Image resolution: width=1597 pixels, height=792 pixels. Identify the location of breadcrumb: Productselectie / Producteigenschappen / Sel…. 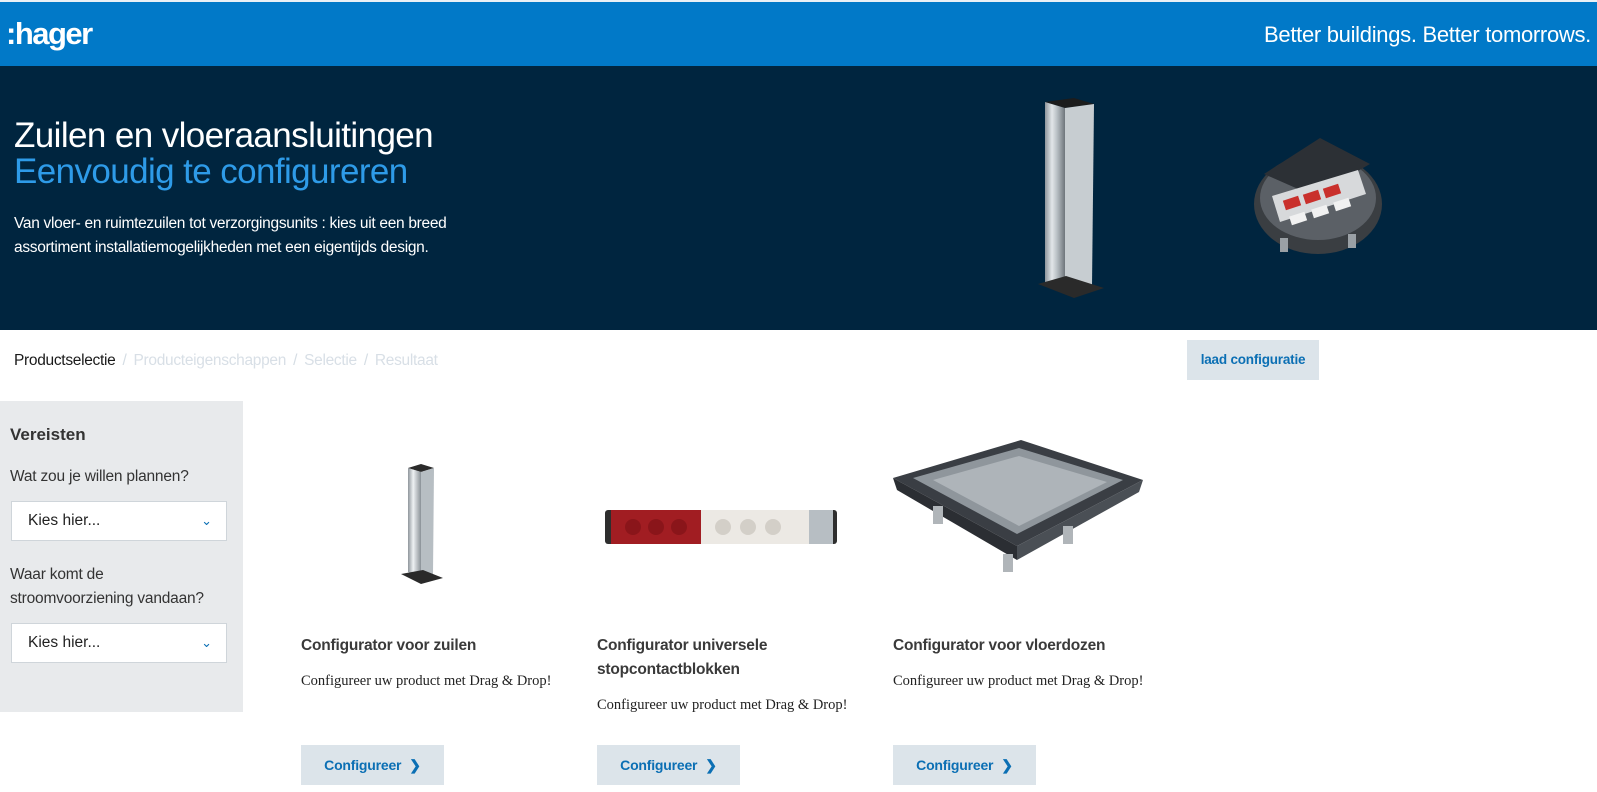
(226, 361).